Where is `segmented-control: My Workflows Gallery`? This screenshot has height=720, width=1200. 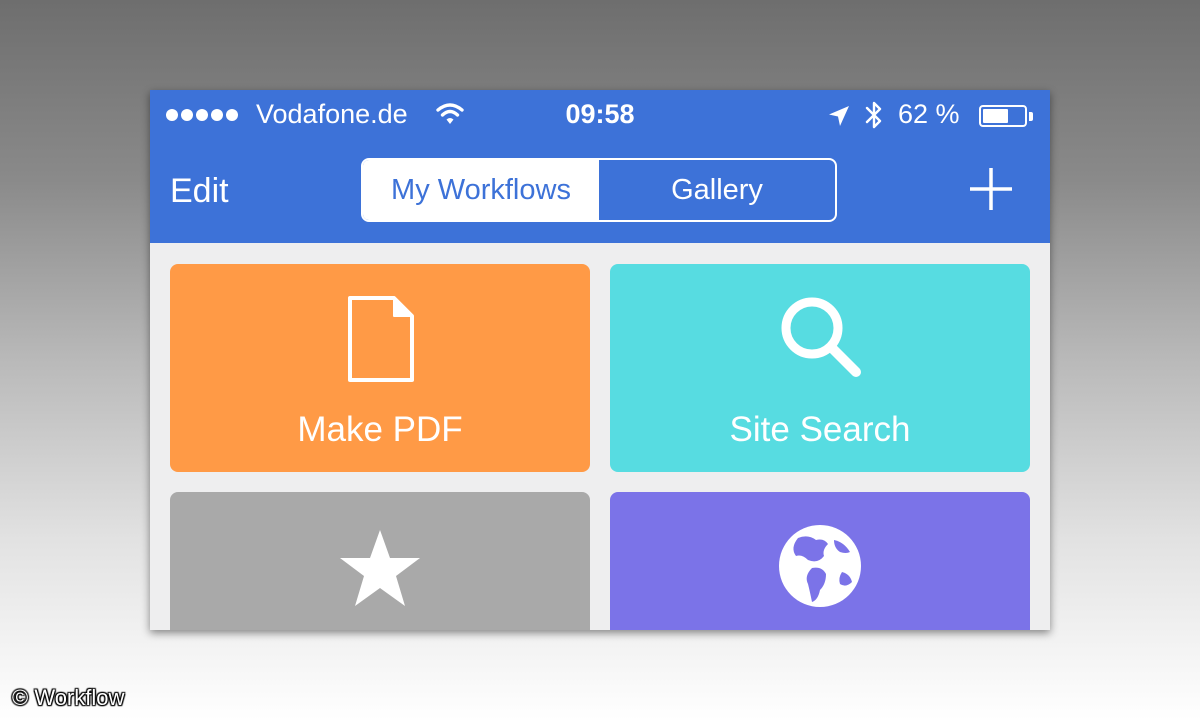
segmented-control: My Workflows Gallery is located at coordinates (599, 190).